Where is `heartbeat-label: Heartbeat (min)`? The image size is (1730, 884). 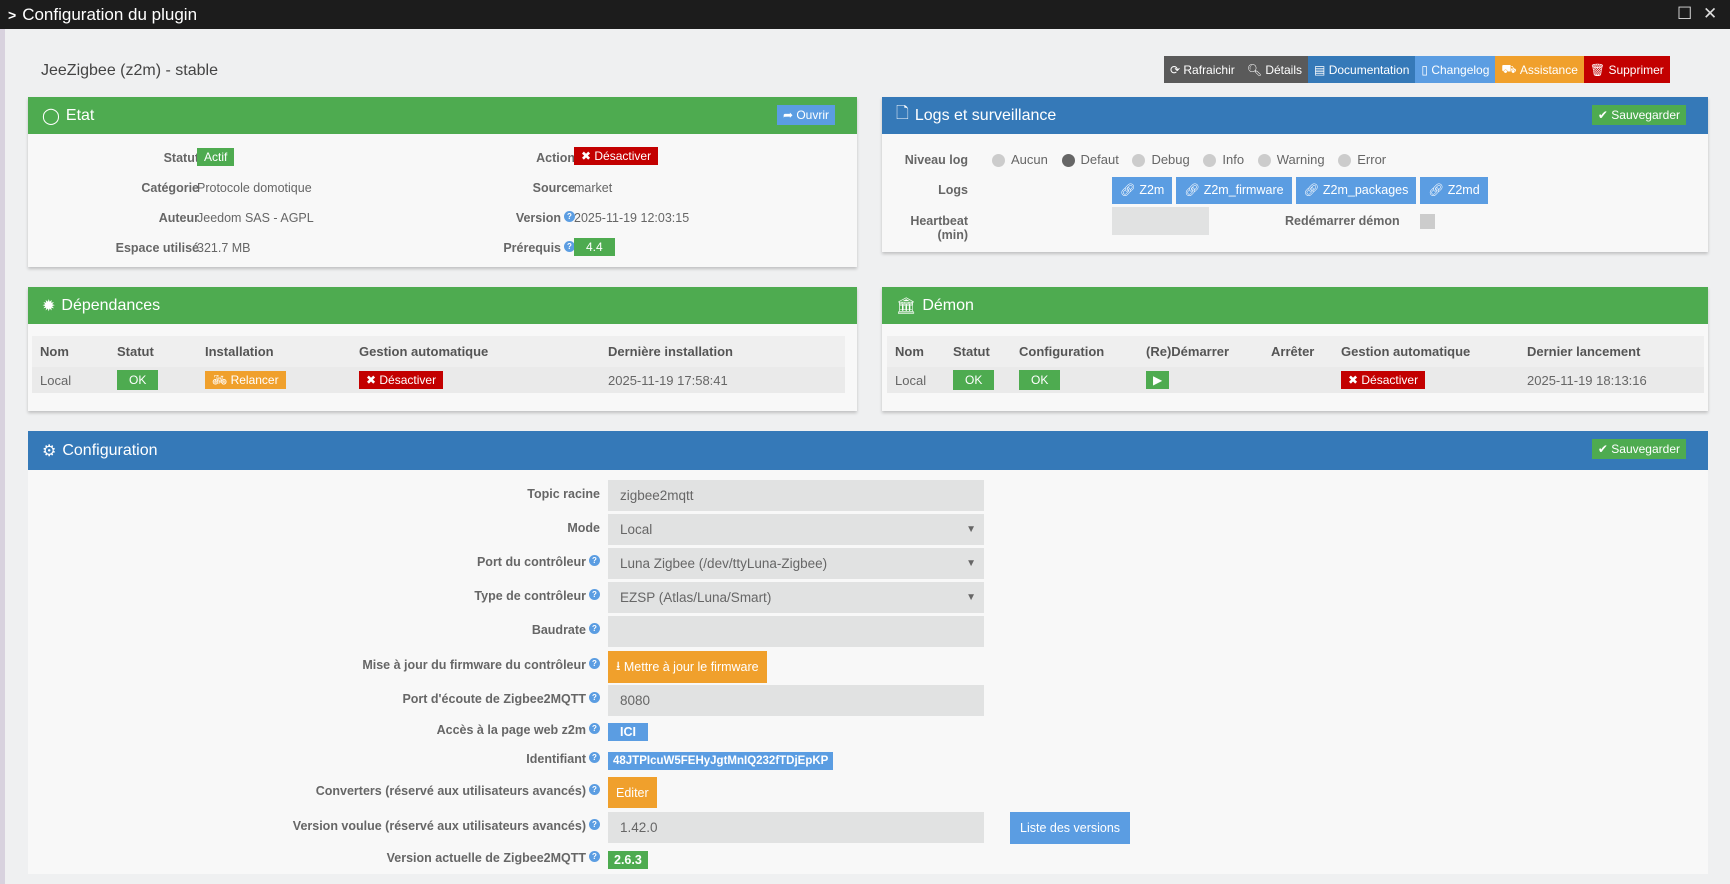
heartbeat-label: Heartbeat (min) is located at coordinates (939, 228).